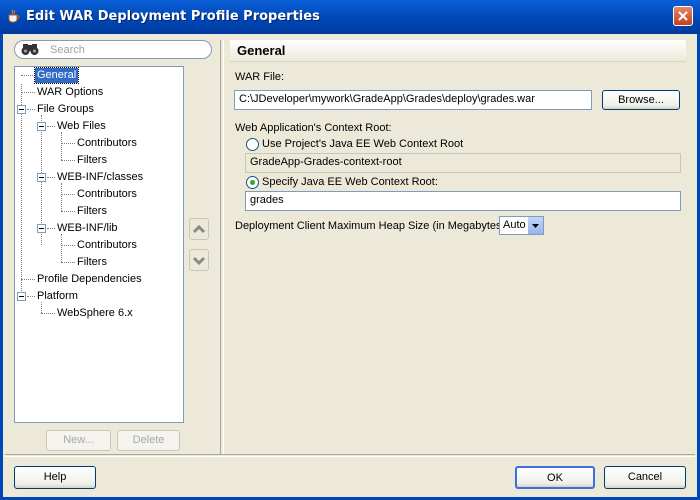  I want to click on tree-item-file-groups: File Groups, so click(65, 109).